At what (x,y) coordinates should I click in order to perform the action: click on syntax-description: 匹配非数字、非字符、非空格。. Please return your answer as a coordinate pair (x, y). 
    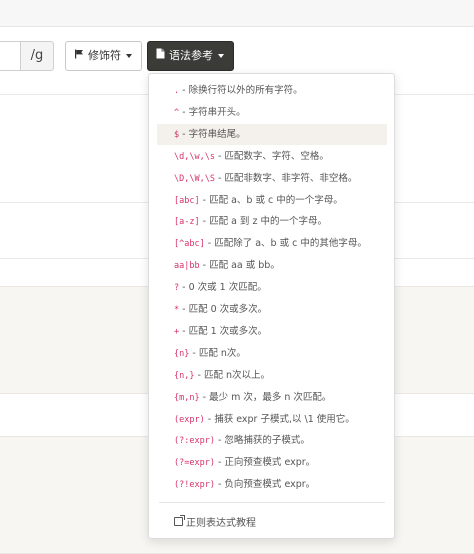
    Looking at the image, I should click on (291, 178).